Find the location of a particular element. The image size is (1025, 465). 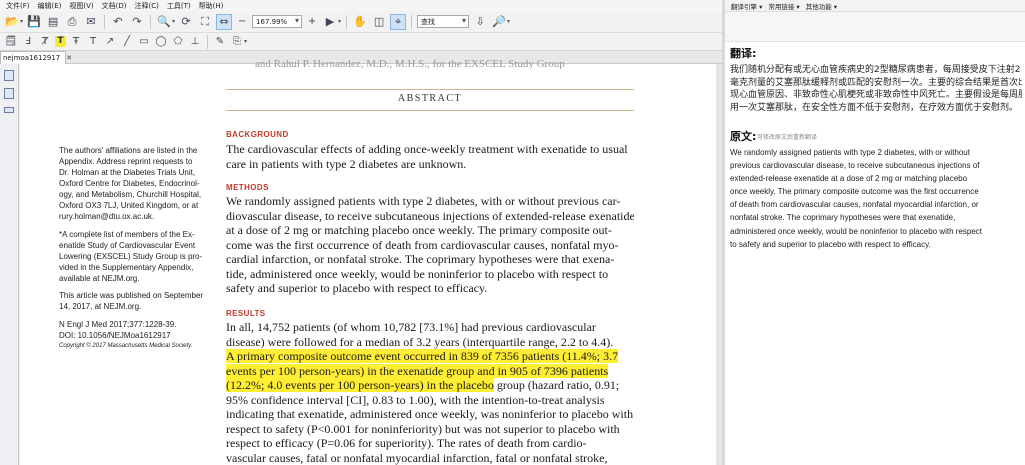

play-icon: ▶ is located at coordinates (330, 22).